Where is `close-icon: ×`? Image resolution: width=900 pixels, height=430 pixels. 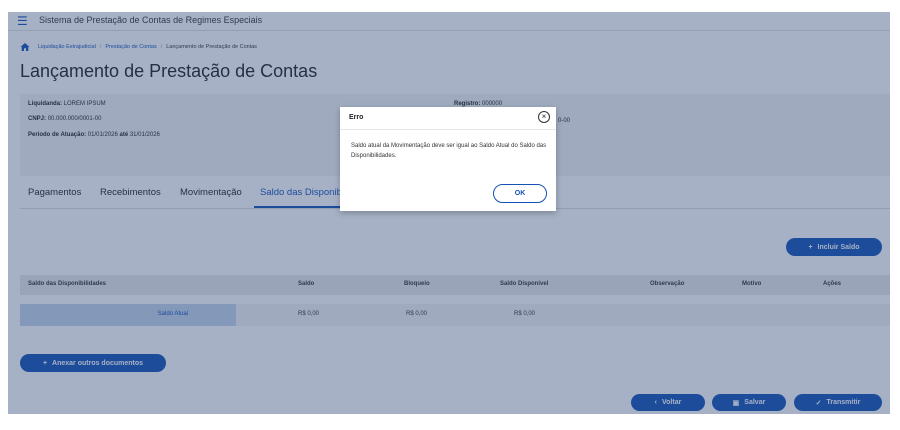 close-icon: × is located at coordinates (544, 117).